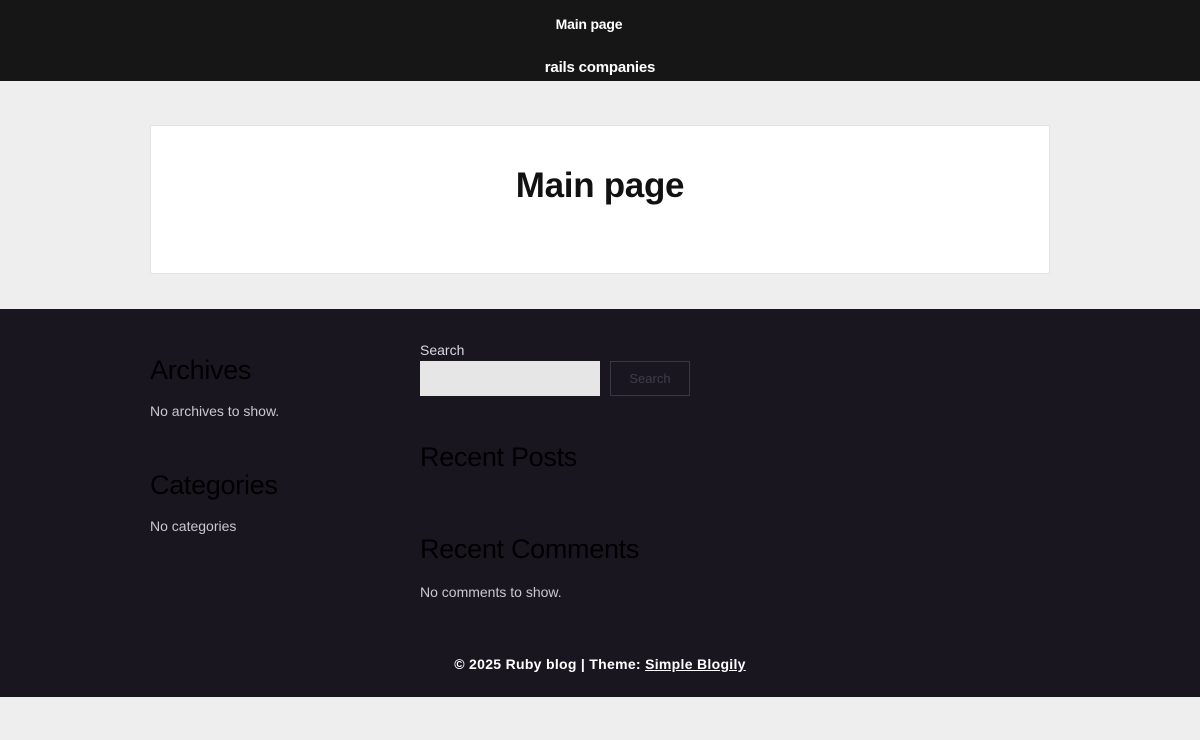  I want to click on recent-posts-title: Recent Posts, so click(498, 457).